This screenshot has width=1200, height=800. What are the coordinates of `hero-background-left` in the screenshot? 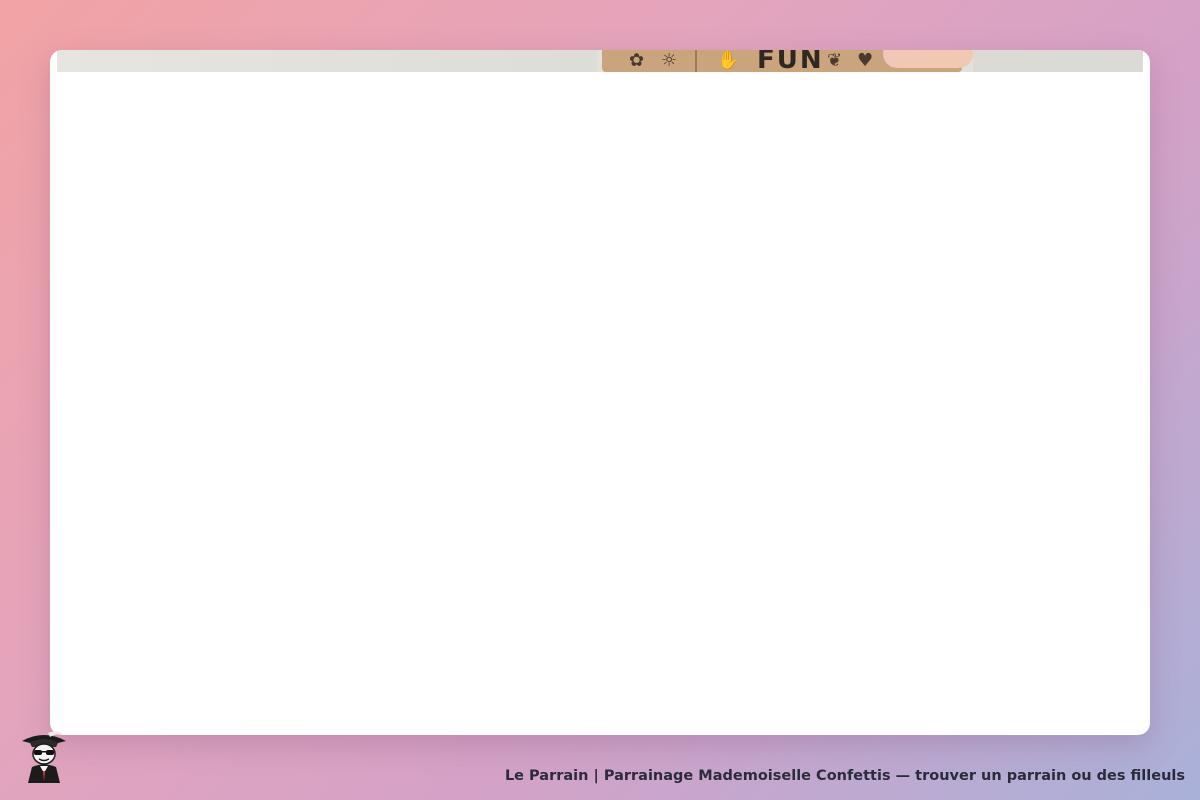 It's located at (327, 61).